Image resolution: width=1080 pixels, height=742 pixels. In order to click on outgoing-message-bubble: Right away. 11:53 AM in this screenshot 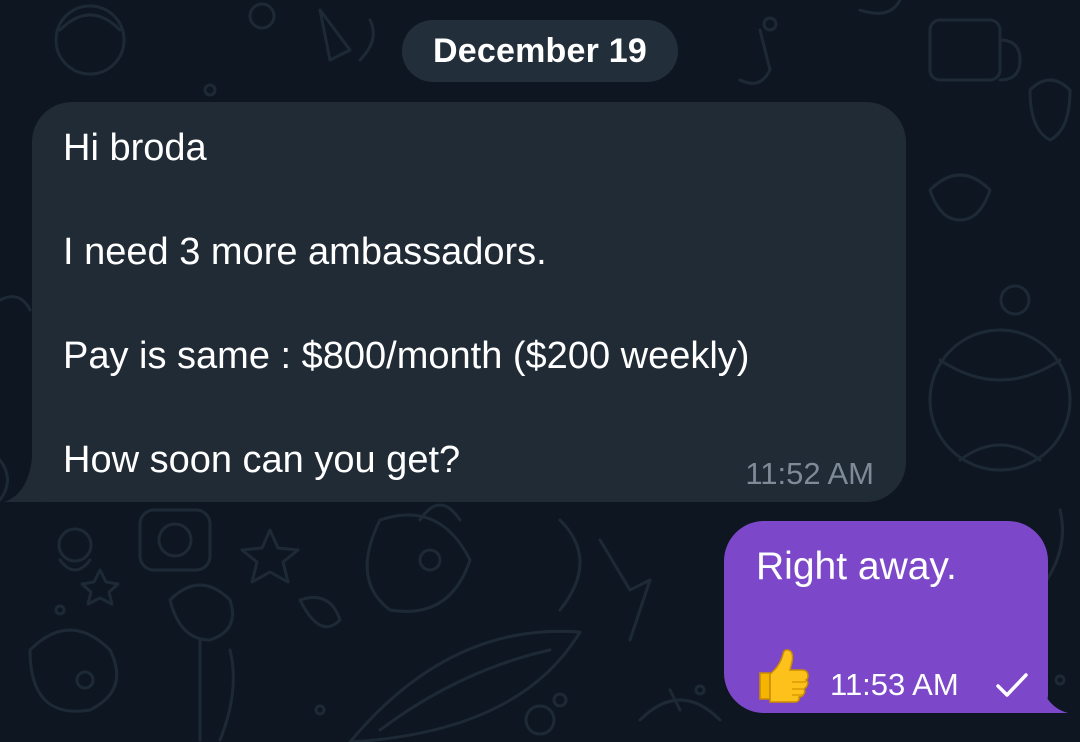, I will do `click(886, 617)`.